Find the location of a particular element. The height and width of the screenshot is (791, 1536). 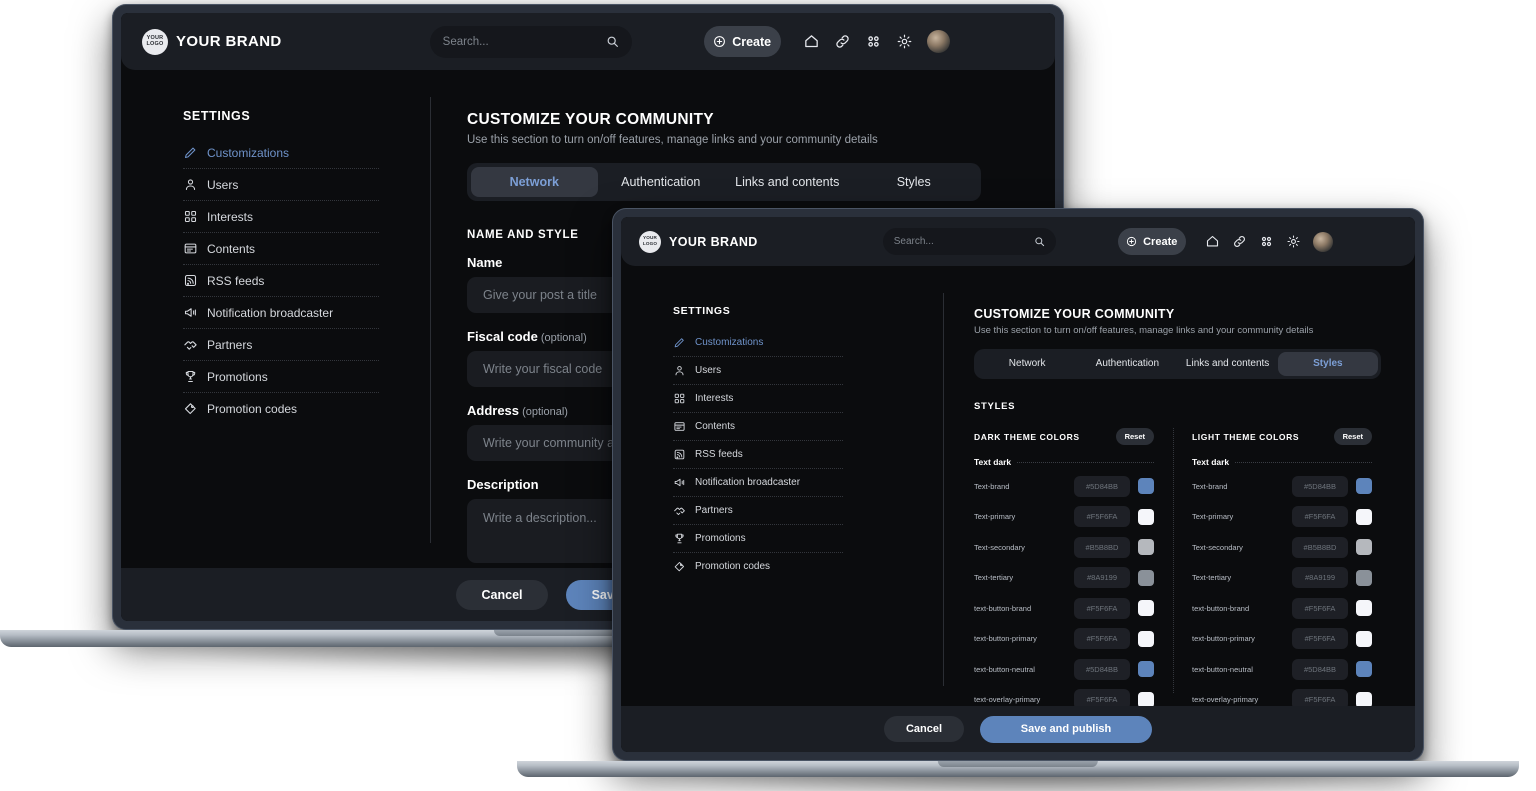

color-token-name: Text-secondary is located at coordinates (1217, 547).